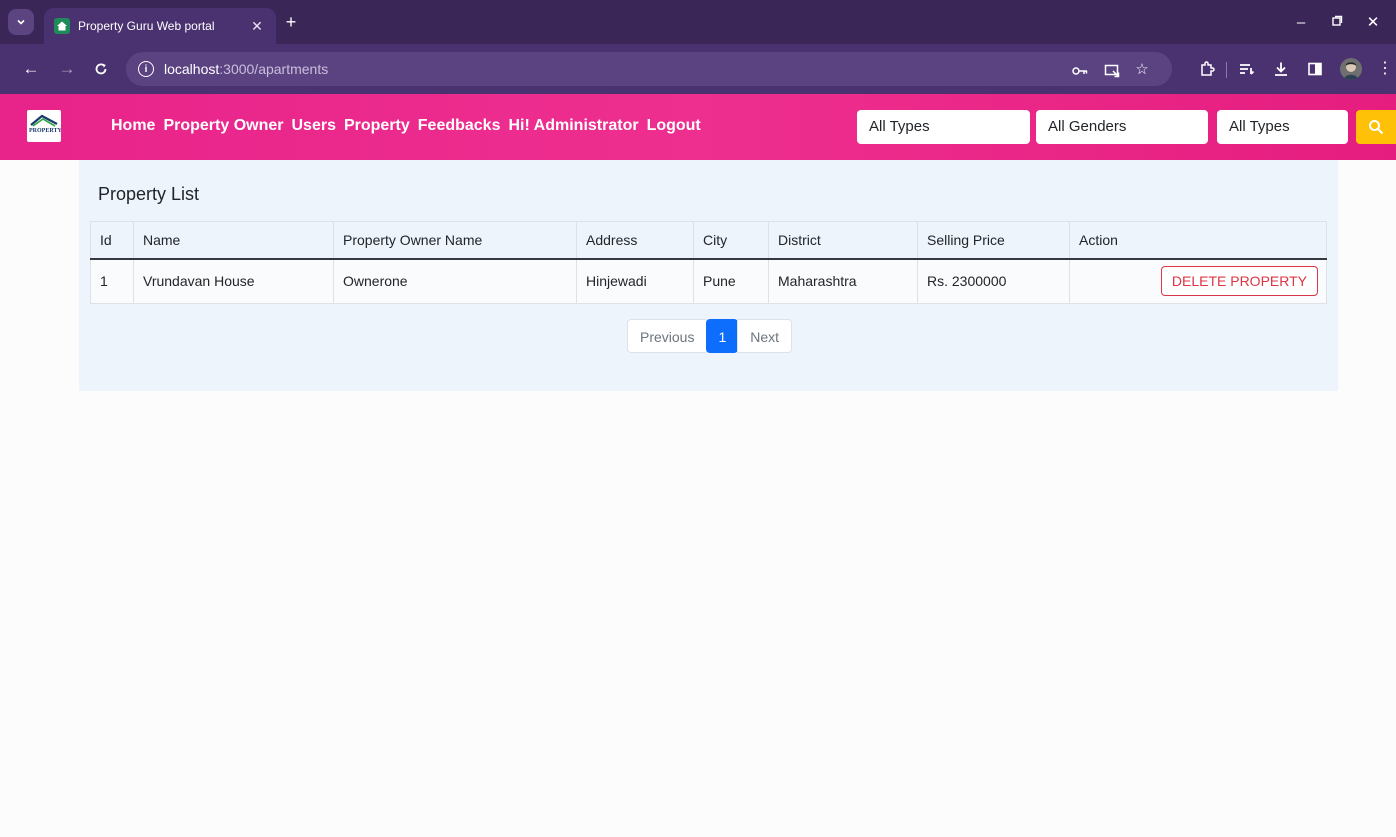  Describe the element at coordinates (67, 69) in the screenshot. I see `forward-arrow-icon: →` at that location.